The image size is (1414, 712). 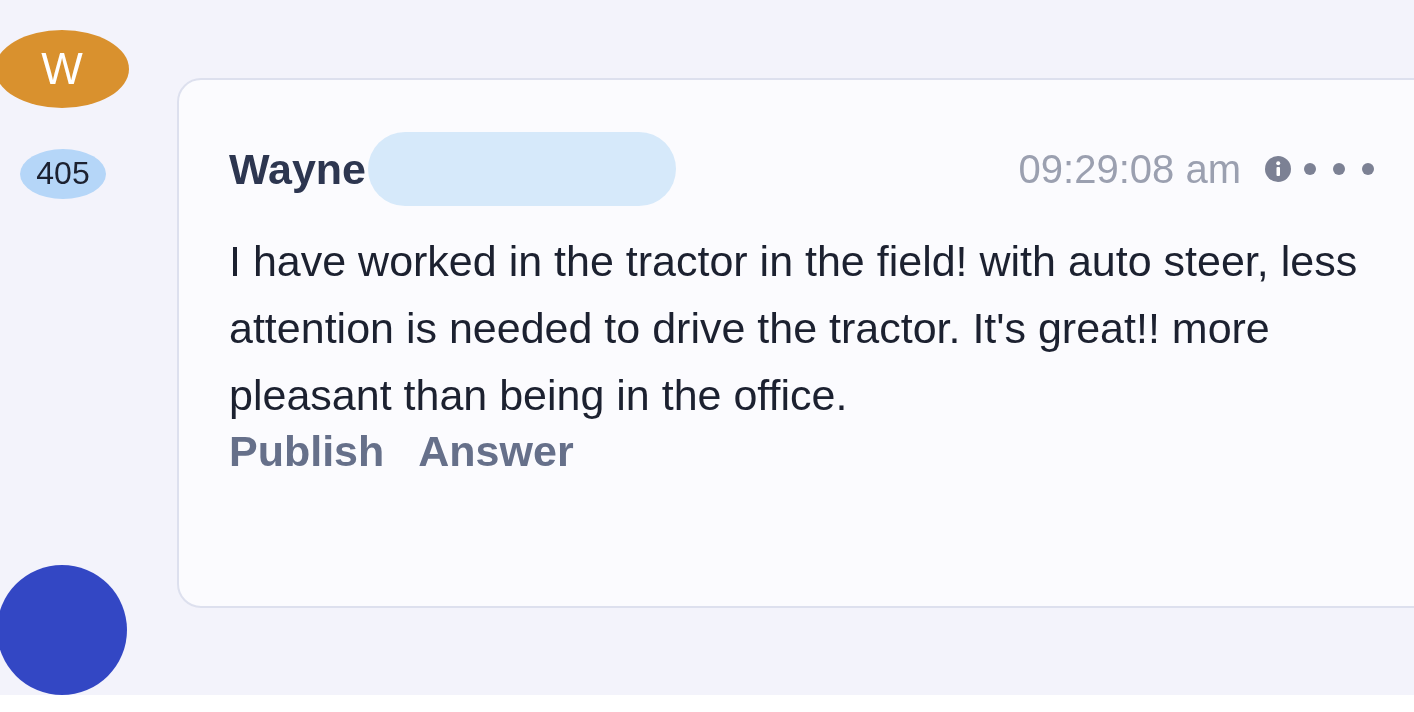 What do you see at coordinates (64, 69) in the screenshot?
I see `avatar: W` at bounding box center [64, 69].